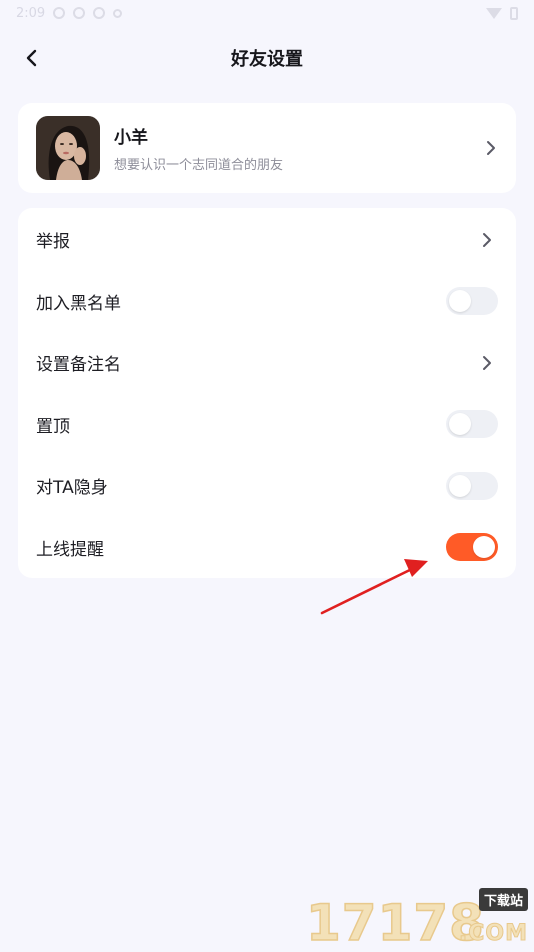 This screenshot has width=534, height=952. What do you see at coordinates (267, 302) in the screenshot?
I see `settings-row-blacklist: 加入黑名单` at bounding box center [267, 302].